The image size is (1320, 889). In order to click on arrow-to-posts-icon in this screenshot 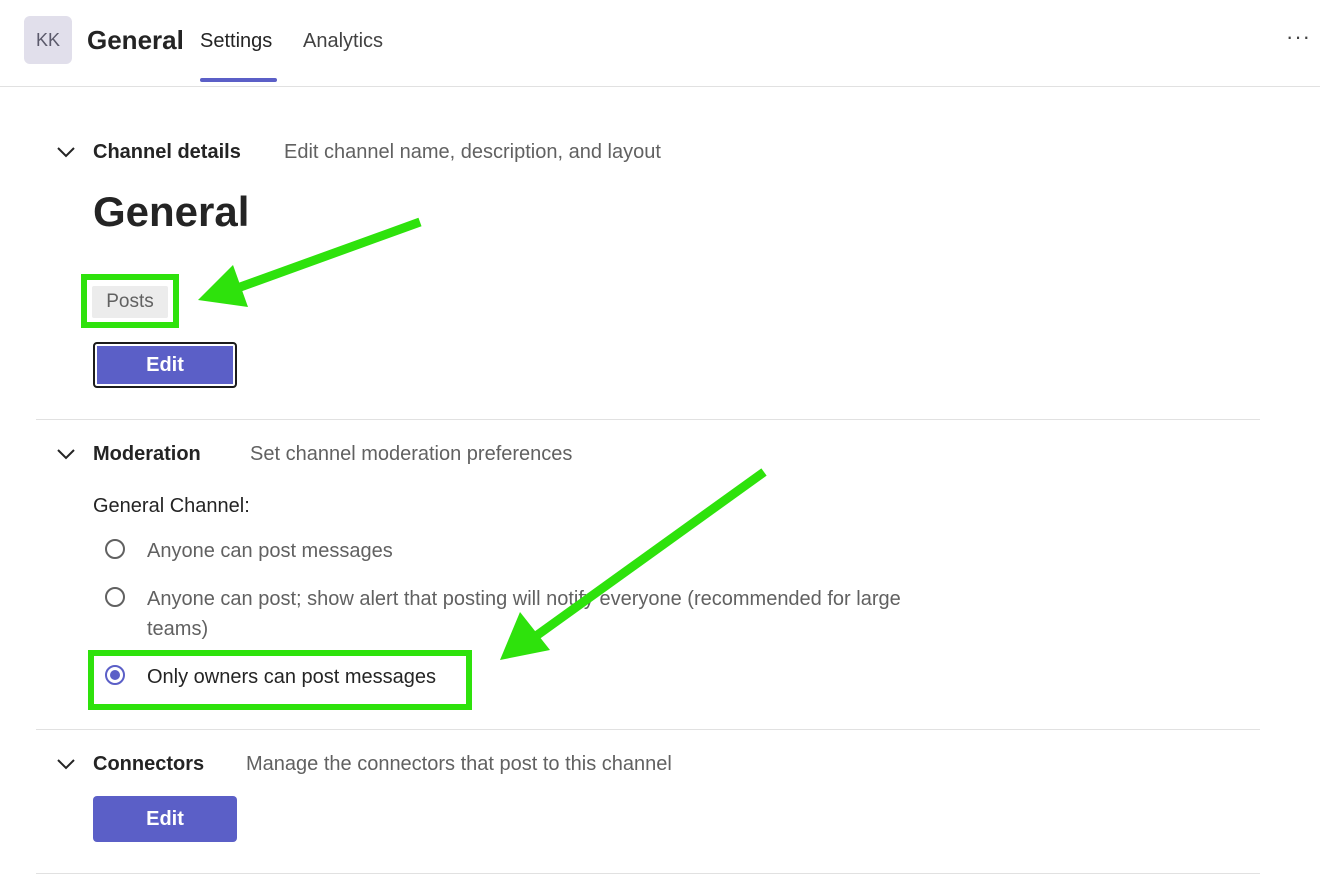, I will do `click(326, 256)`.